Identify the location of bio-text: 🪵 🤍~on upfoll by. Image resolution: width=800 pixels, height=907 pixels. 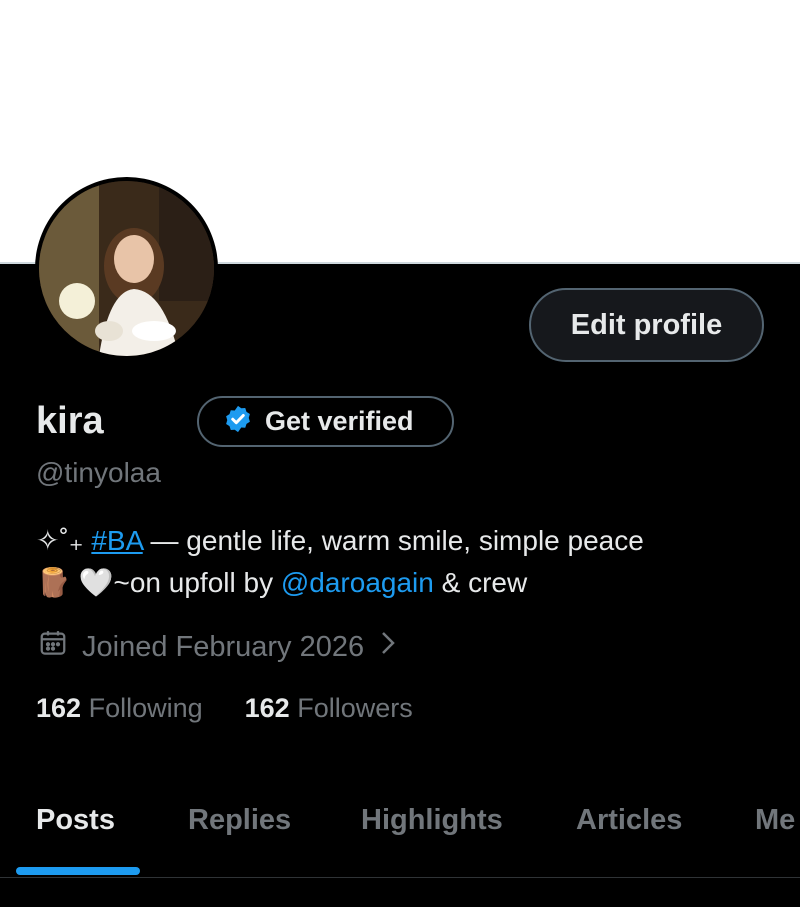
(158, 582).